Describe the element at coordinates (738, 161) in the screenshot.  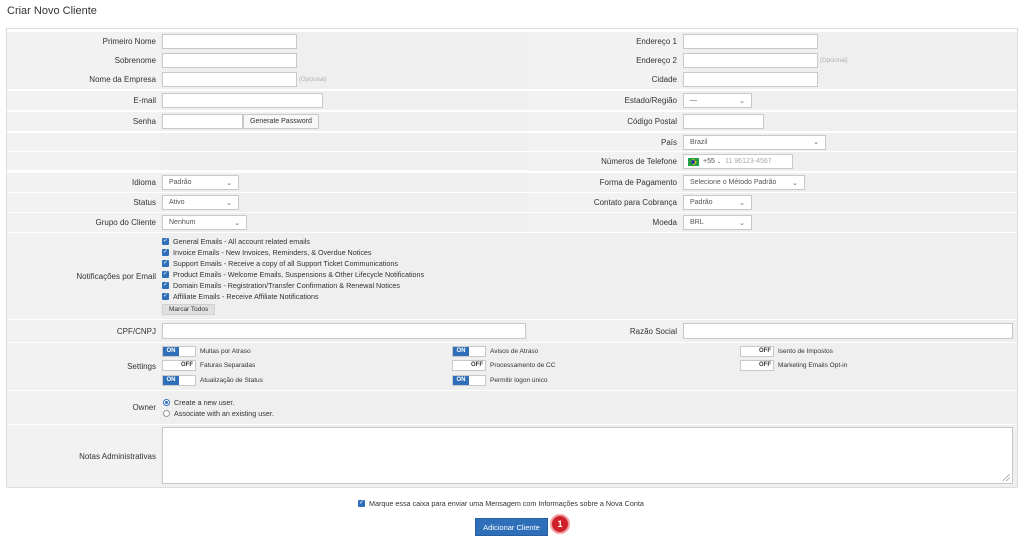
I see `phone-input: +55 ⌄ 11 96123-4567` at that location.